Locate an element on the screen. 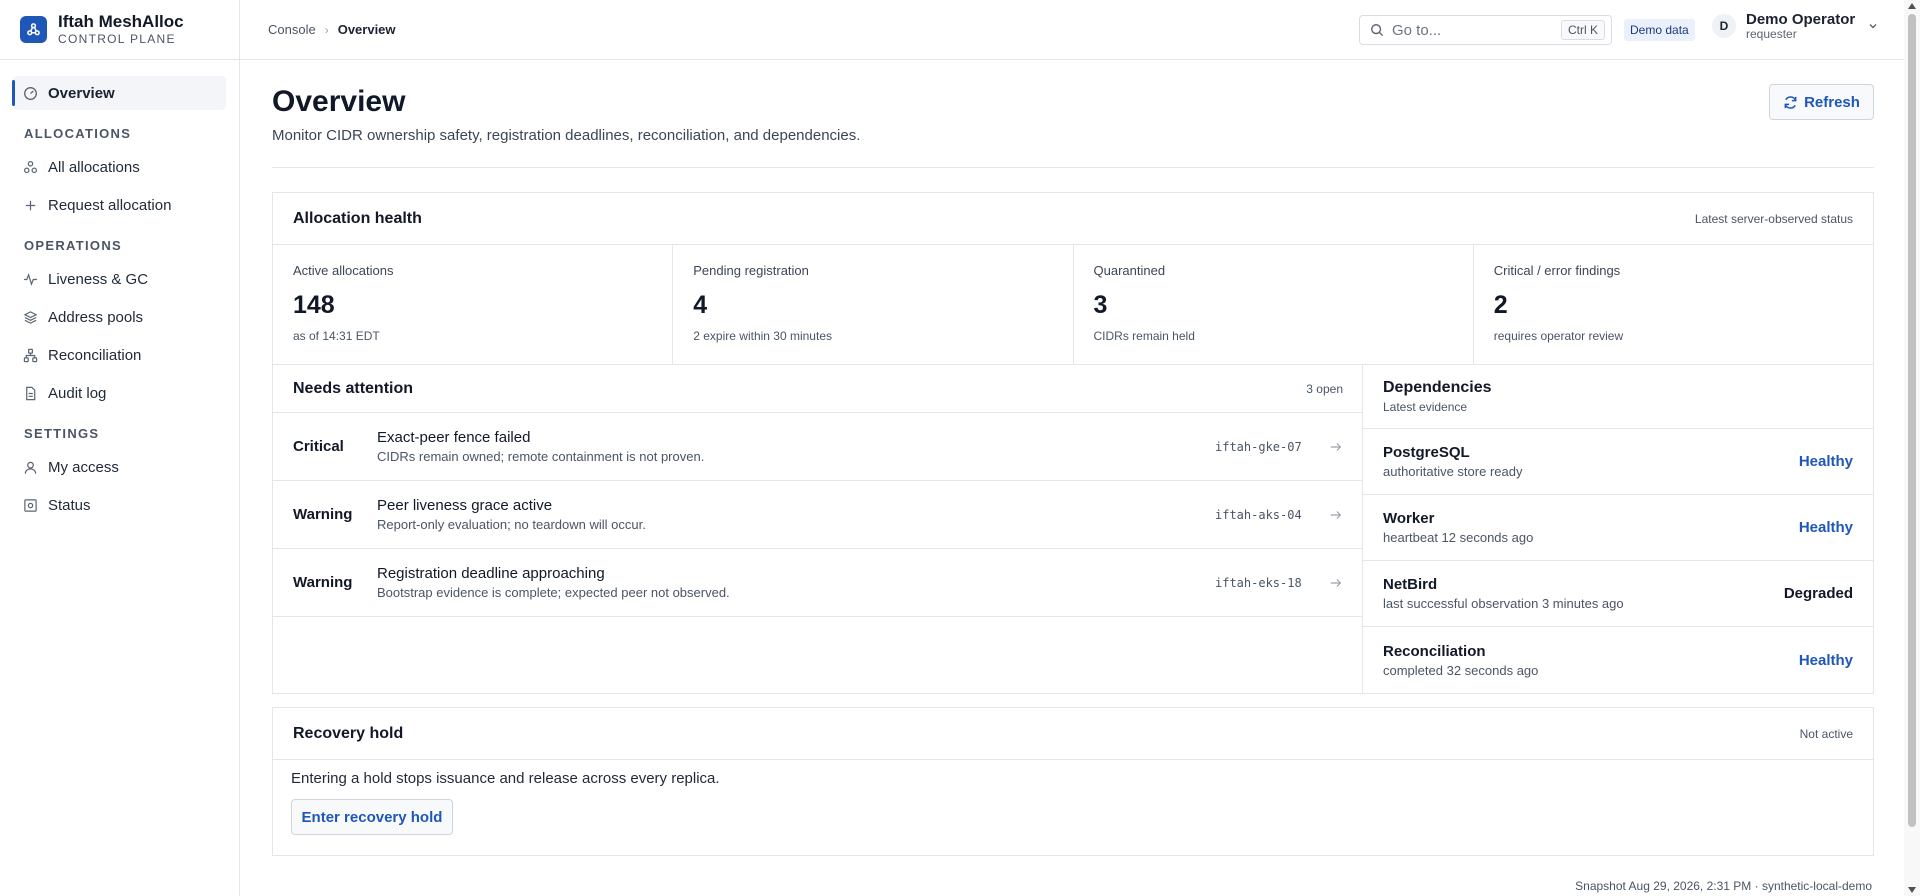  mesh-logo-icon is located at coordinates (33, 29).